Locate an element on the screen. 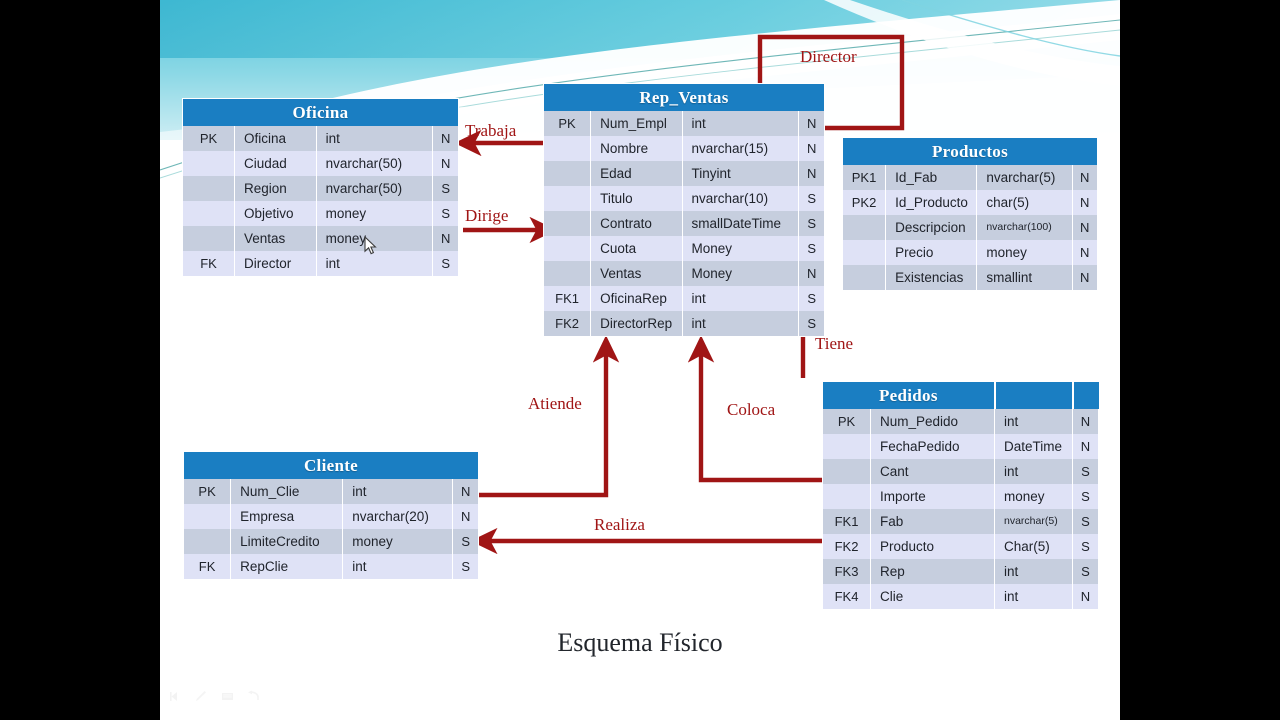 Image resolution: width=1280 pixels, height=720 pixels. row-field-cell: Nombre is located at coordinates (636, 148).